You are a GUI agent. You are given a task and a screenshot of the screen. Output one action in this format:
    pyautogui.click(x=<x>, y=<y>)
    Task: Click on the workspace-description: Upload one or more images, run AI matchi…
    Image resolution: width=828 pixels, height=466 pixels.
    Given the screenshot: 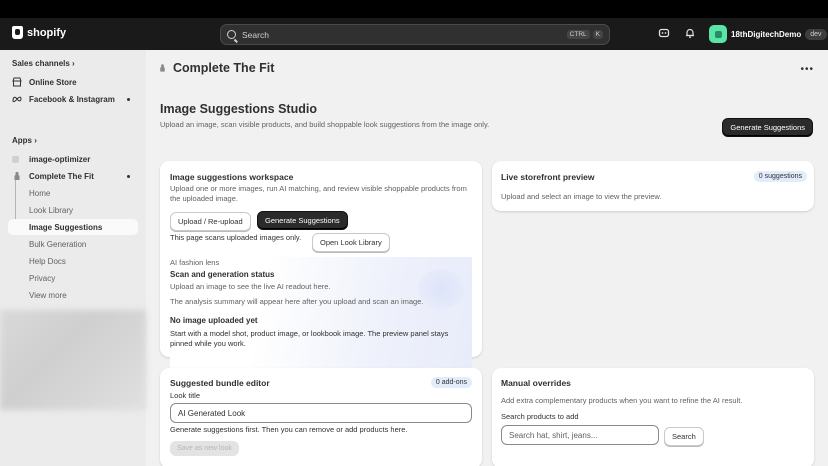 What is the action you would take?
    pyautogui.click(x=318, y=193)
    